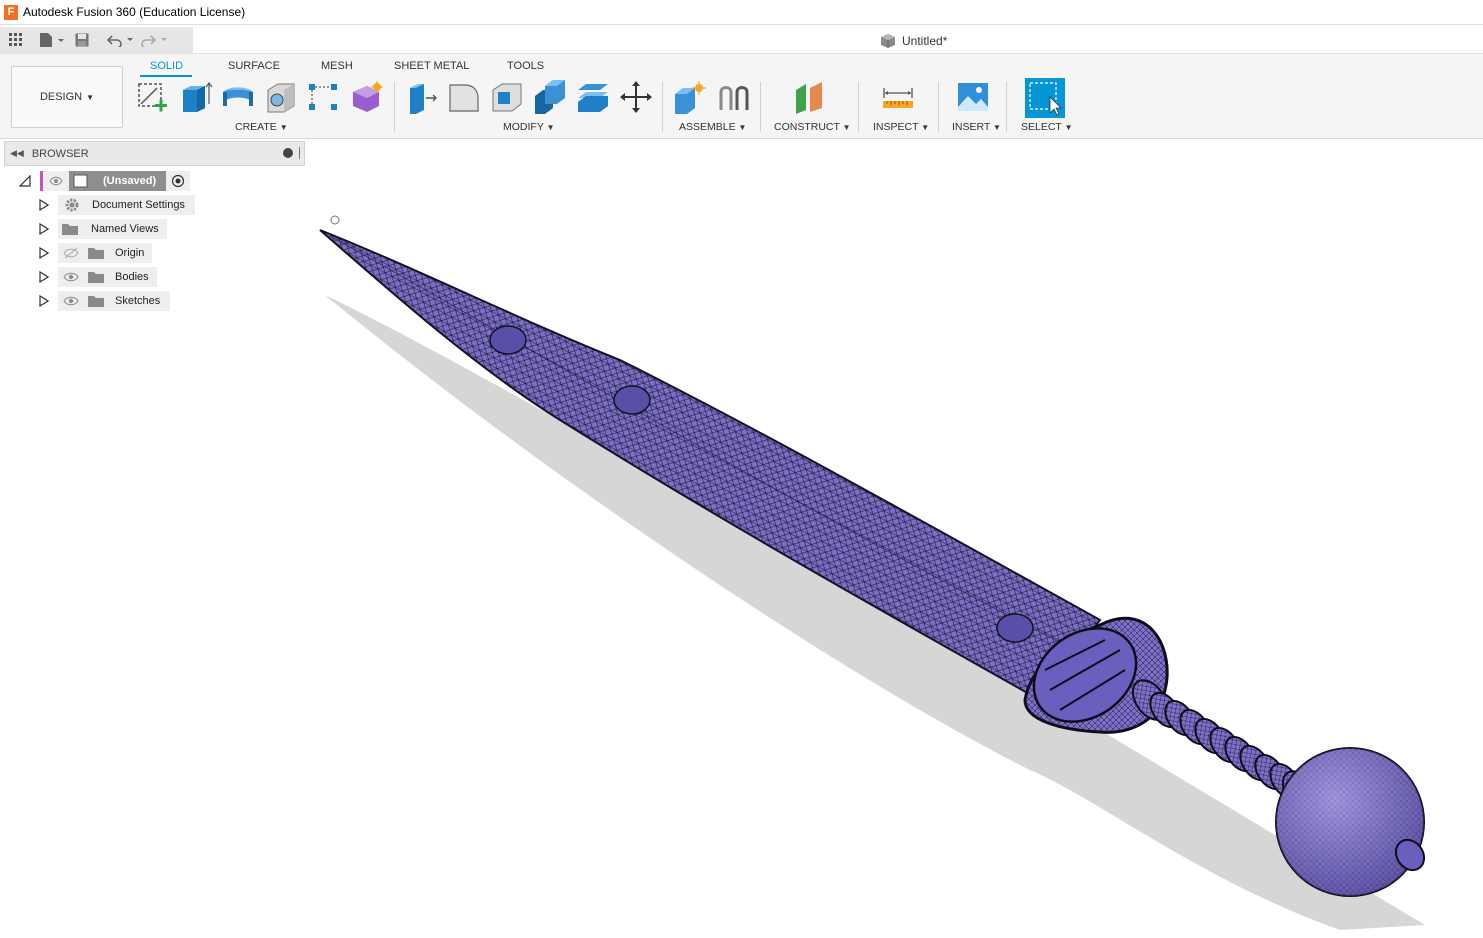  What do you see at coordinates (335, 220) in the screenshot?
I see `orbit-pivot-indicator` at bounding box center [335, 220].